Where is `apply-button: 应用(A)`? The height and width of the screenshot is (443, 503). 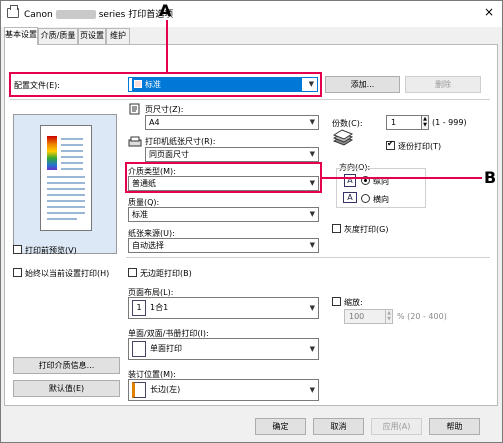 apply-button: 应用(A) is located at coordinates (396, 426).